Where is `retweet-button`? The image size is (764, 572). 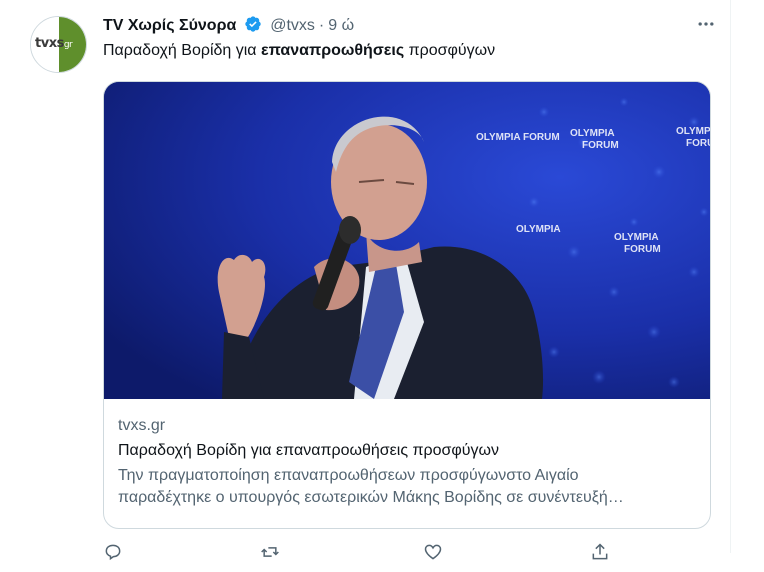 retweet-button is located at coordinates (272, 554).